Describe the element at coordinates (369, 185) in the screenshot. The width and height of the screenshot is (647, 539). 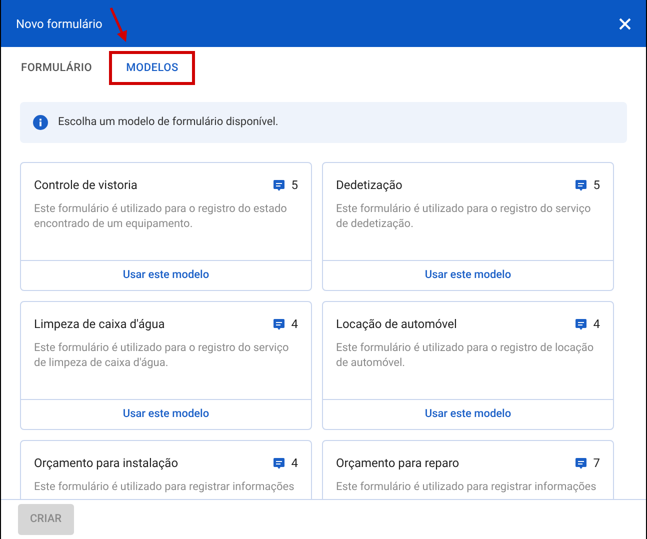
I see `template-title: Dedetização` at that location.